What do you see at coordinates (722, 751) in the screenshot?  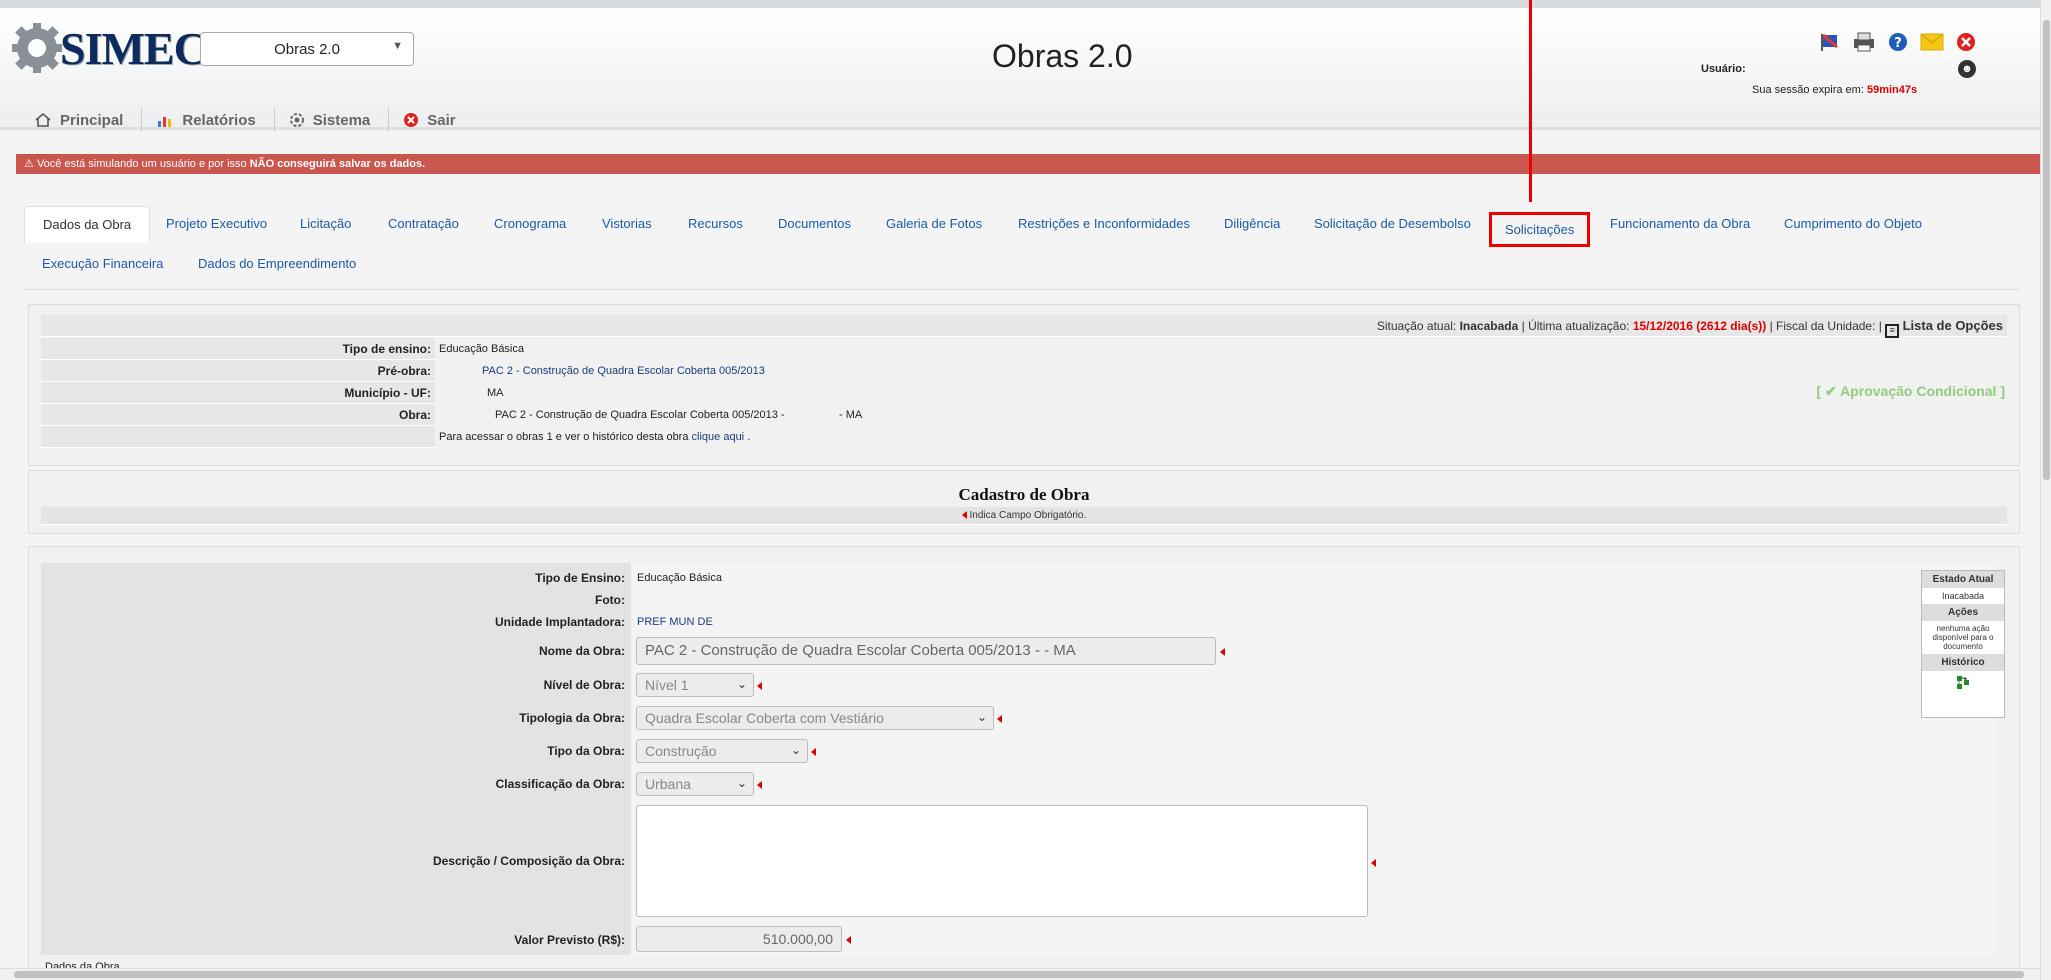 I see `tipo-obra-select: Construção ⌄` at bounding box center [722, 751].